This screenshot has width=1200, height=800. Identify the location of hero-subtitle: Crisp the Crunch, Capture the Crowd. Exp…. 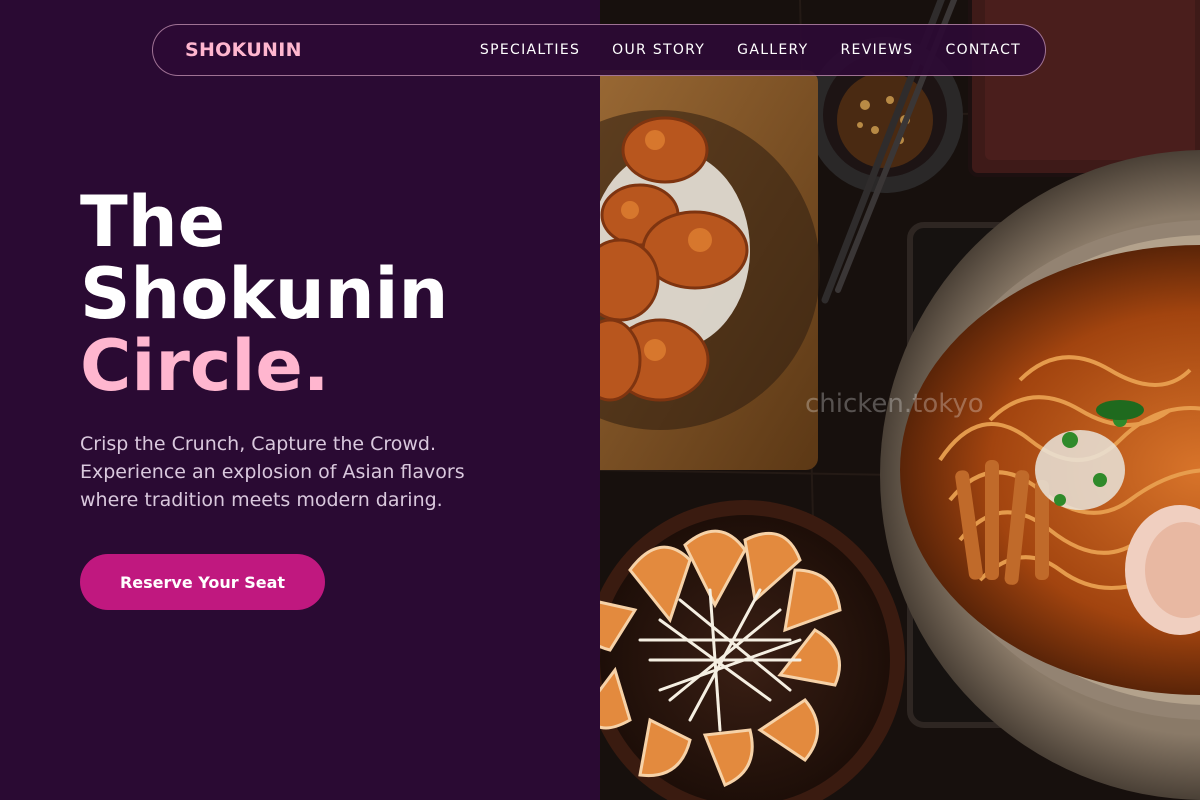
(315, 472).